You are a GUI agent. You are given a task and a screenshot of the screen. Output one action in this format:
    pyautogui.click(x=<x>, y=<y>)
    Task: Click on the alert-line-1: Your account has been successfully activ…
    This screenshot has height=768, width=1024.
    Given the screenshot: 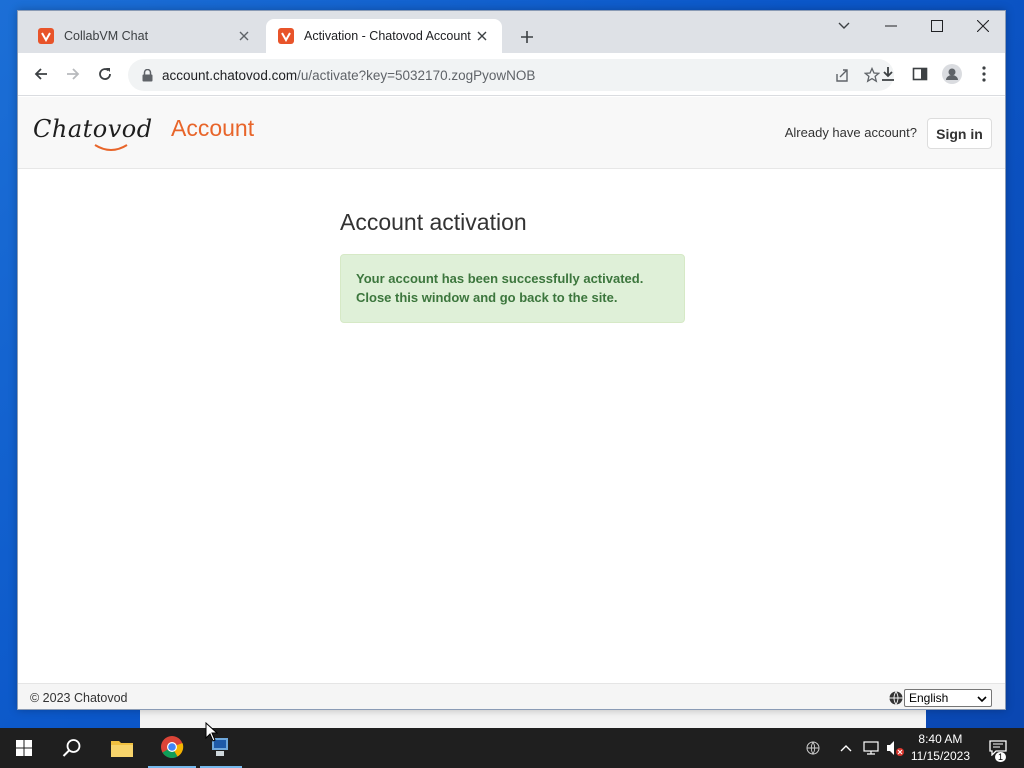 What is the action you would take?
    pyautogui.click(x=500, y=278)
    